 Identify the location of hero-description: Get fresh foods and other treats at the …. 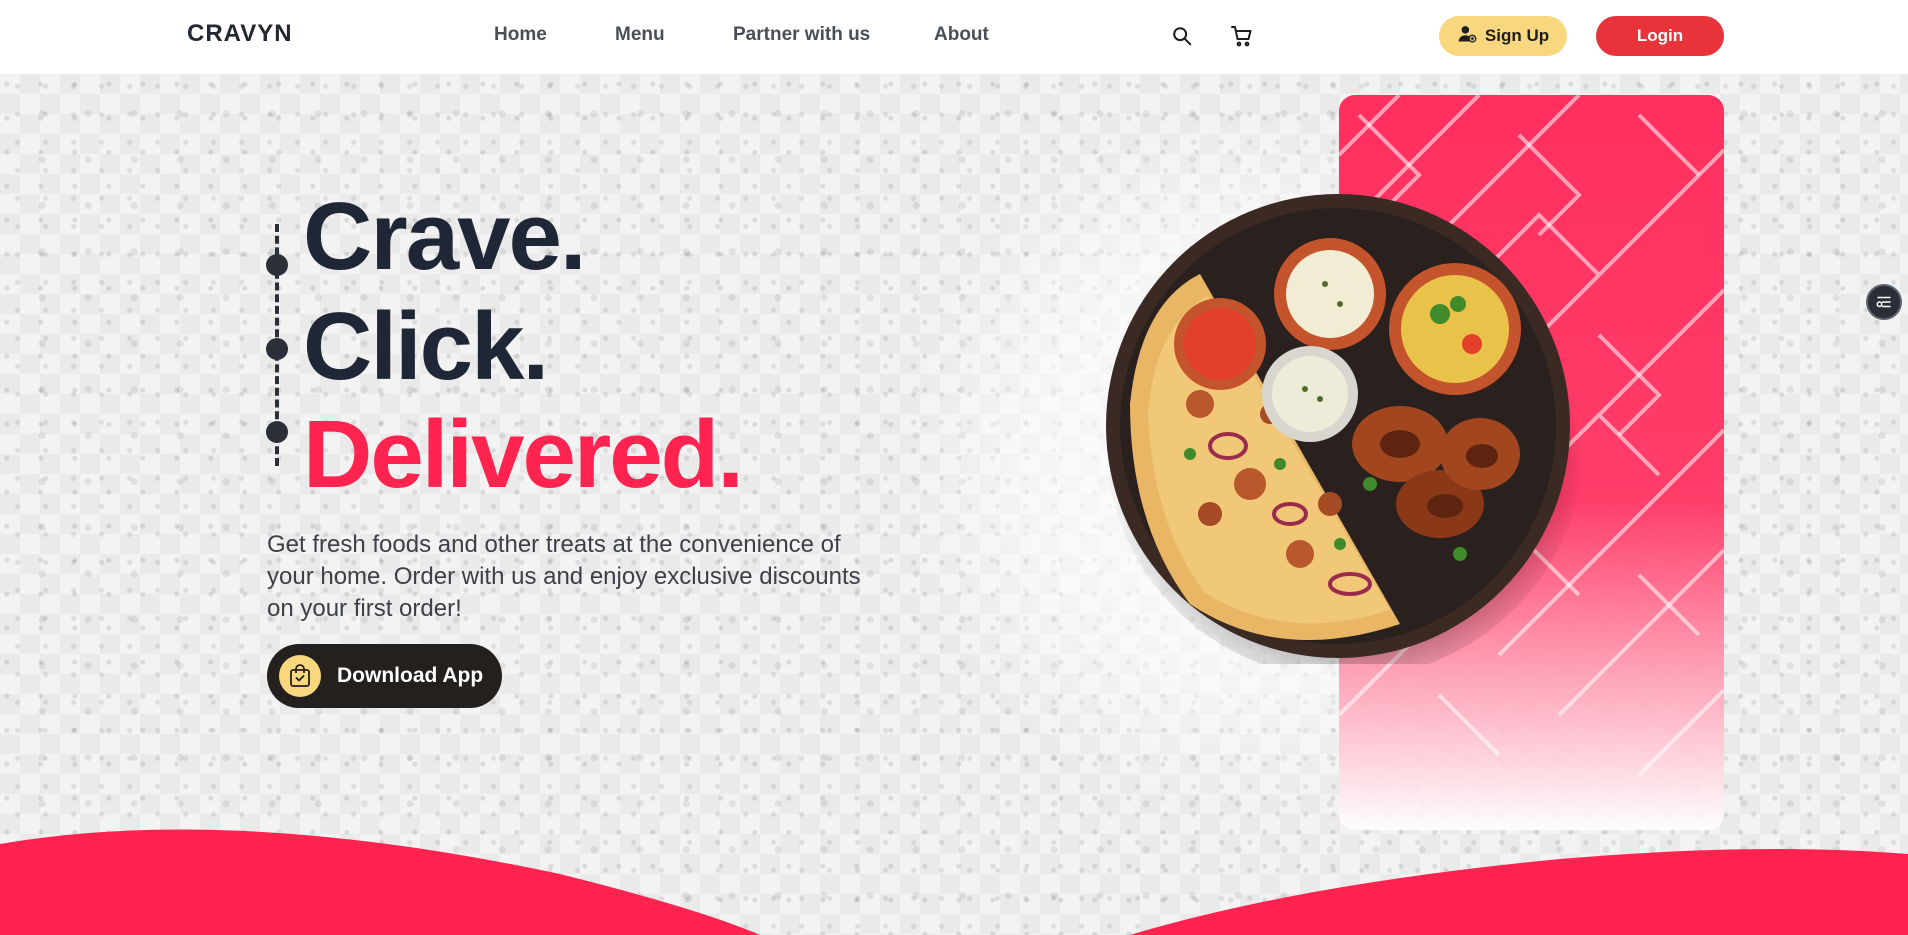
(564, 576).